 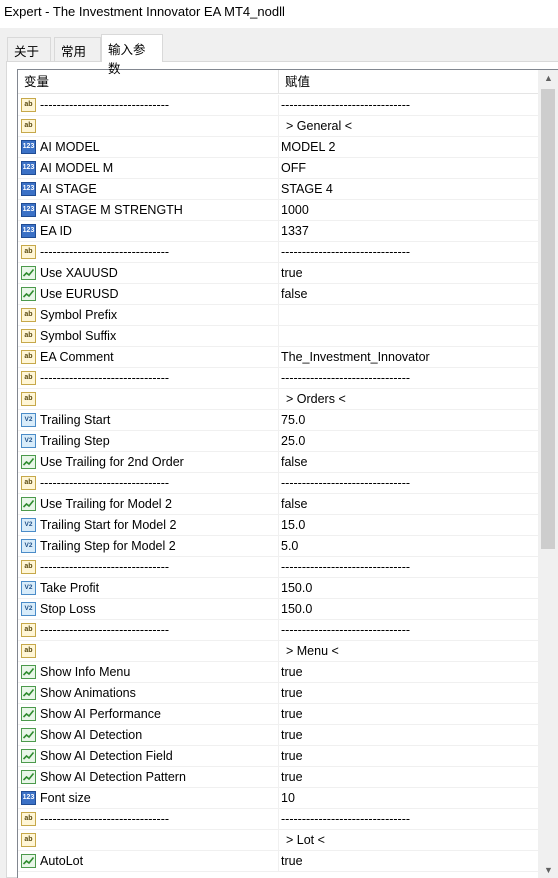 I want to click on parameter-value: 75.0, so click(x=292, y=420).